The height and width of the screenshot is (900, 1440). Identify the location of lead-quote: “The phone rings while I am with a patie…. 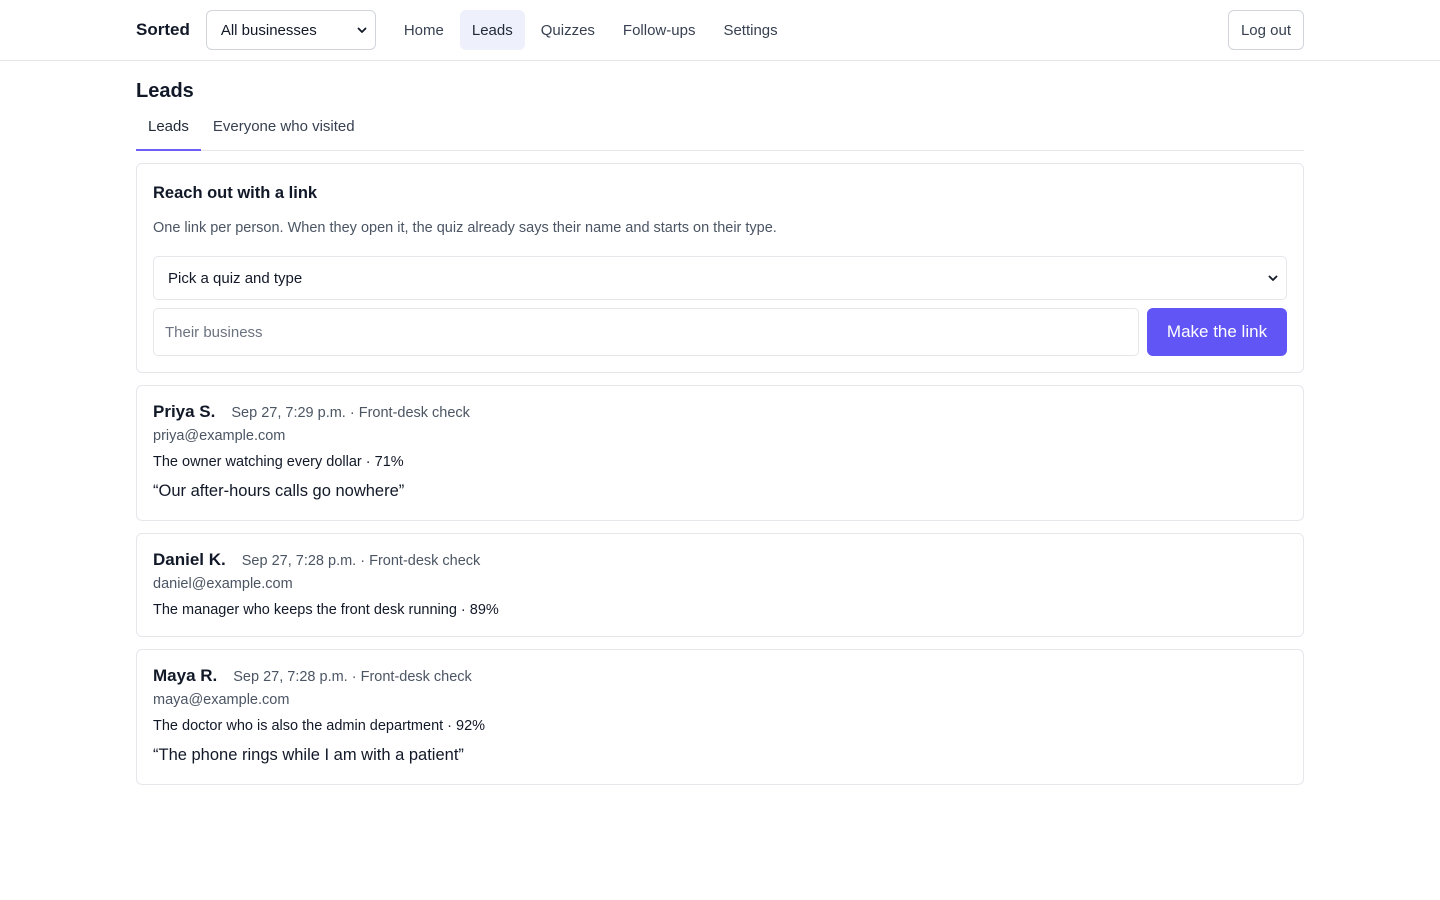
(308, 755).